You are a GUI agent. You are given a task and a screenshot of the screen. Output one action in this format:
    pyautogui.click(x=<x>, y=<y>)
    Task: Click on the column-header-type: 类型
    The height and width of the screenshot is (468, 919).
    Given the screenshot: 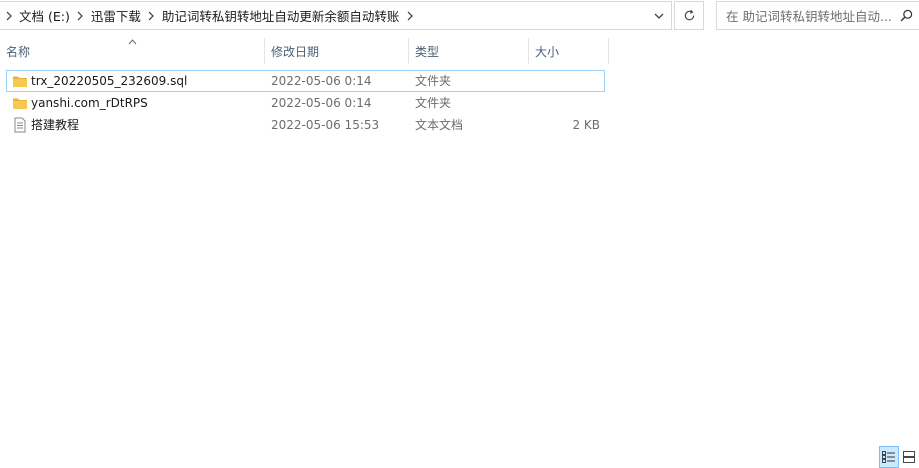 What is the action you would take?
    pyautogui.click(x=469, y=51)
    